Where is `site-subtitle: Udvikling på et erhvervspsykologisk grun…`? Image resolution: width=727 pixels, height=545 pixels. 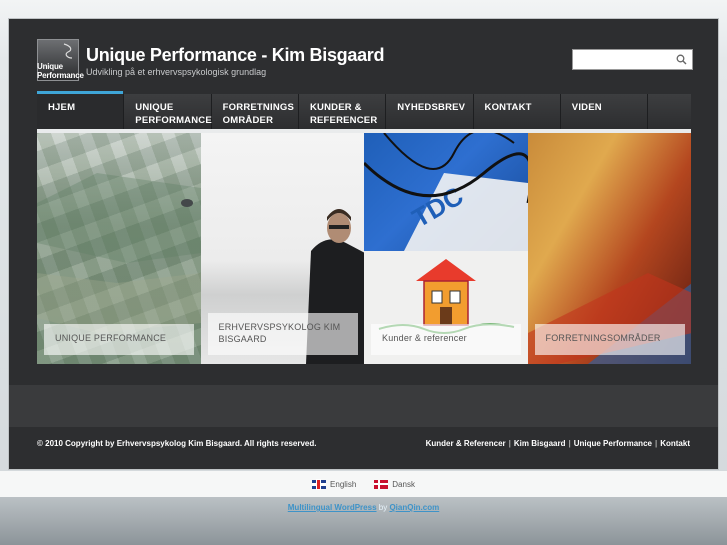
site-subtitle: Udvikling på et erhvervspsykologisk grun… is located at coordinates (176, 72).